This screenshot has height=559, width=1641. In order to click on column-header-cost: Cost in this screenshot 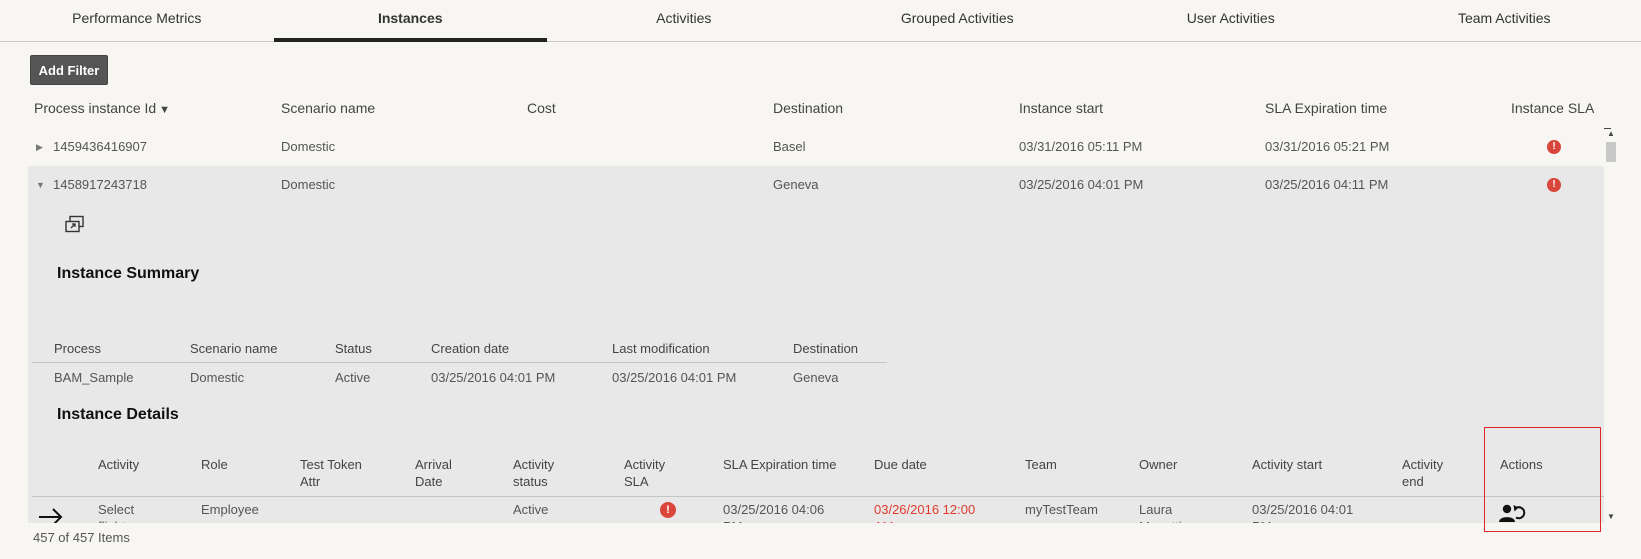, I will do `click(541, 108)`.